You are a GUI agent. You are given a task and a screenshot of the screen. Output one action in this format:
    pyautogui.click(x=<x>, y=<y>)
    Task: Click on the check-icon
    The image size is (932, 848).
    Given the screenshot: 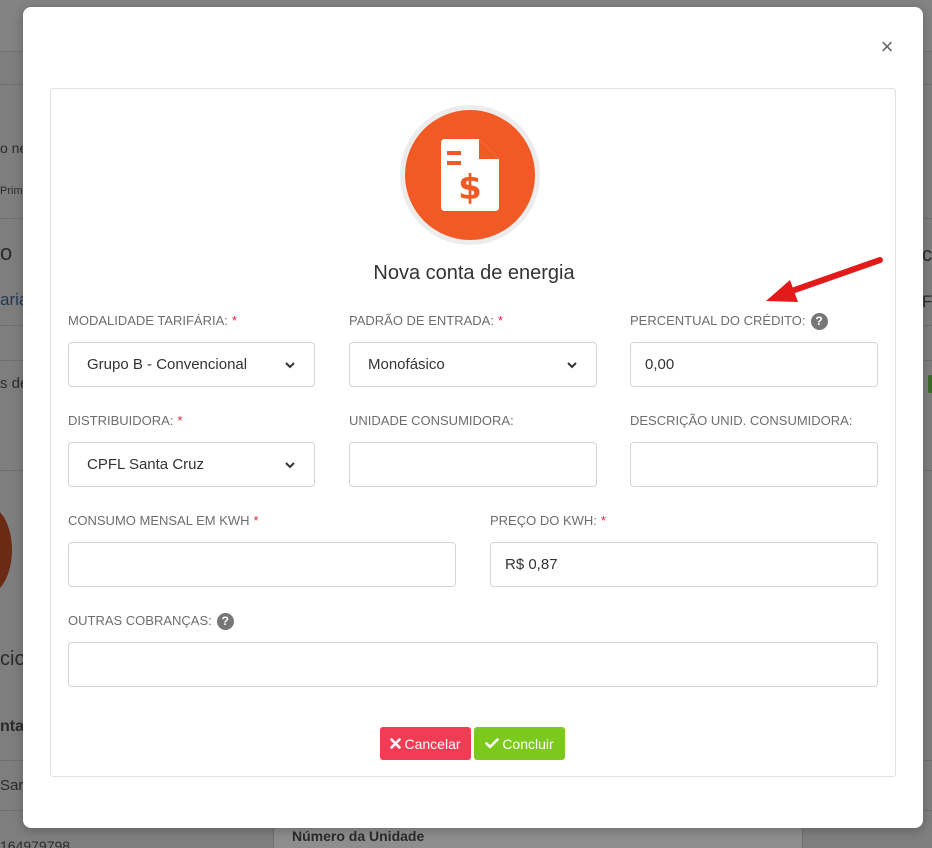 What is the action you would take?
    pyautogui.click(x=492, y=743)
    